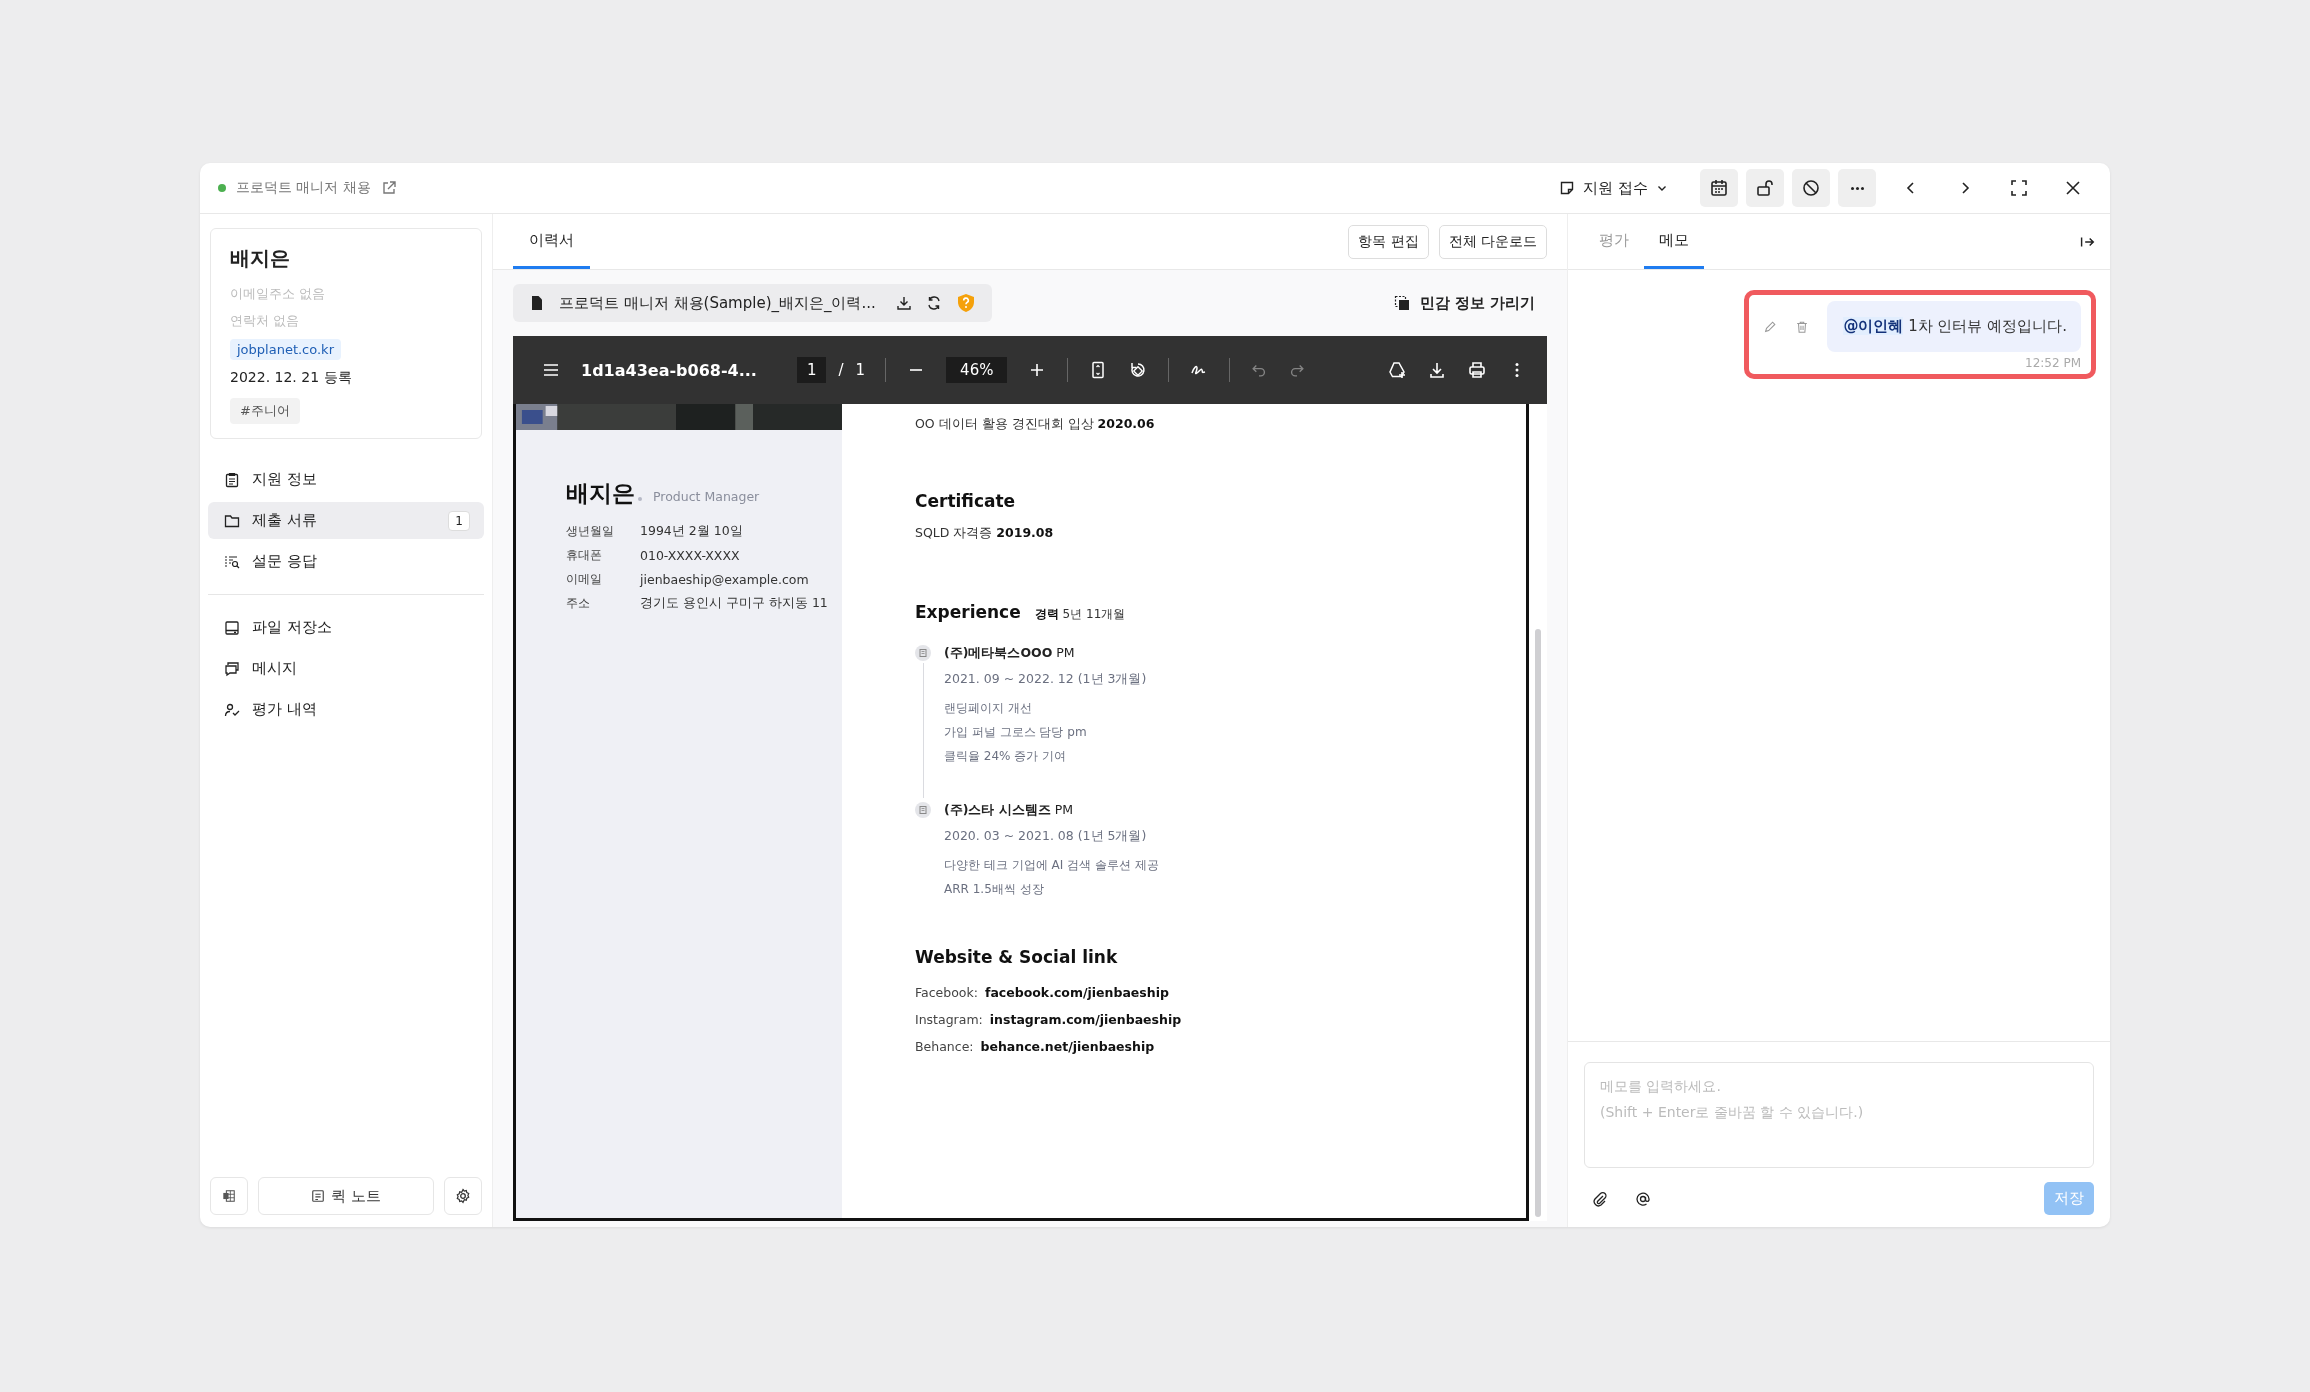  Describe the element at coordinates (1770, 326) in the screenshot. I see `edit-icon` at that location.